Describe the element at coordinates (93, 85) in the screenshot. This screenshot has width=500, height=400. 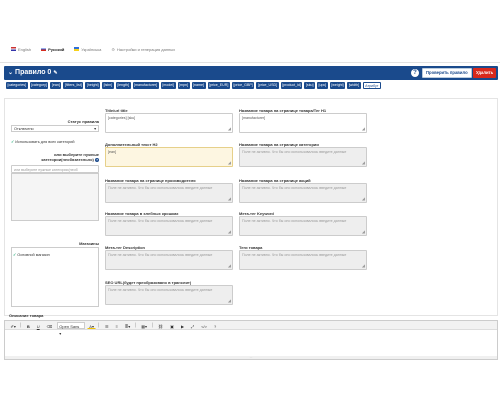
I see `chip: [height]` at that location.